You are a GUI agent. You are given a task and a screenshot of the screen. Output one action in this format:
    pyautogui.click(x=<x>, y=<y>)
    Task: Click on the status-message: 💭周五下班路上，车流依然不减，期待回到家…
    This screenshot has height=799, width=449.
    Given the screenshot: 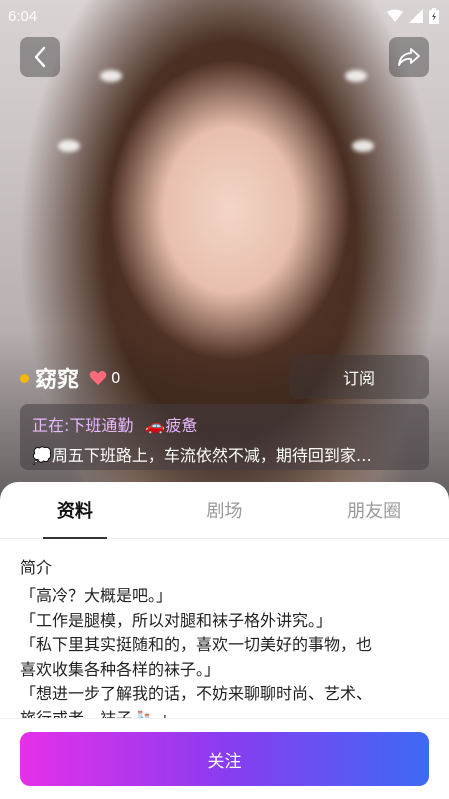 What is the action you would take?
    pyautogui.click(x=202, y=455)
    